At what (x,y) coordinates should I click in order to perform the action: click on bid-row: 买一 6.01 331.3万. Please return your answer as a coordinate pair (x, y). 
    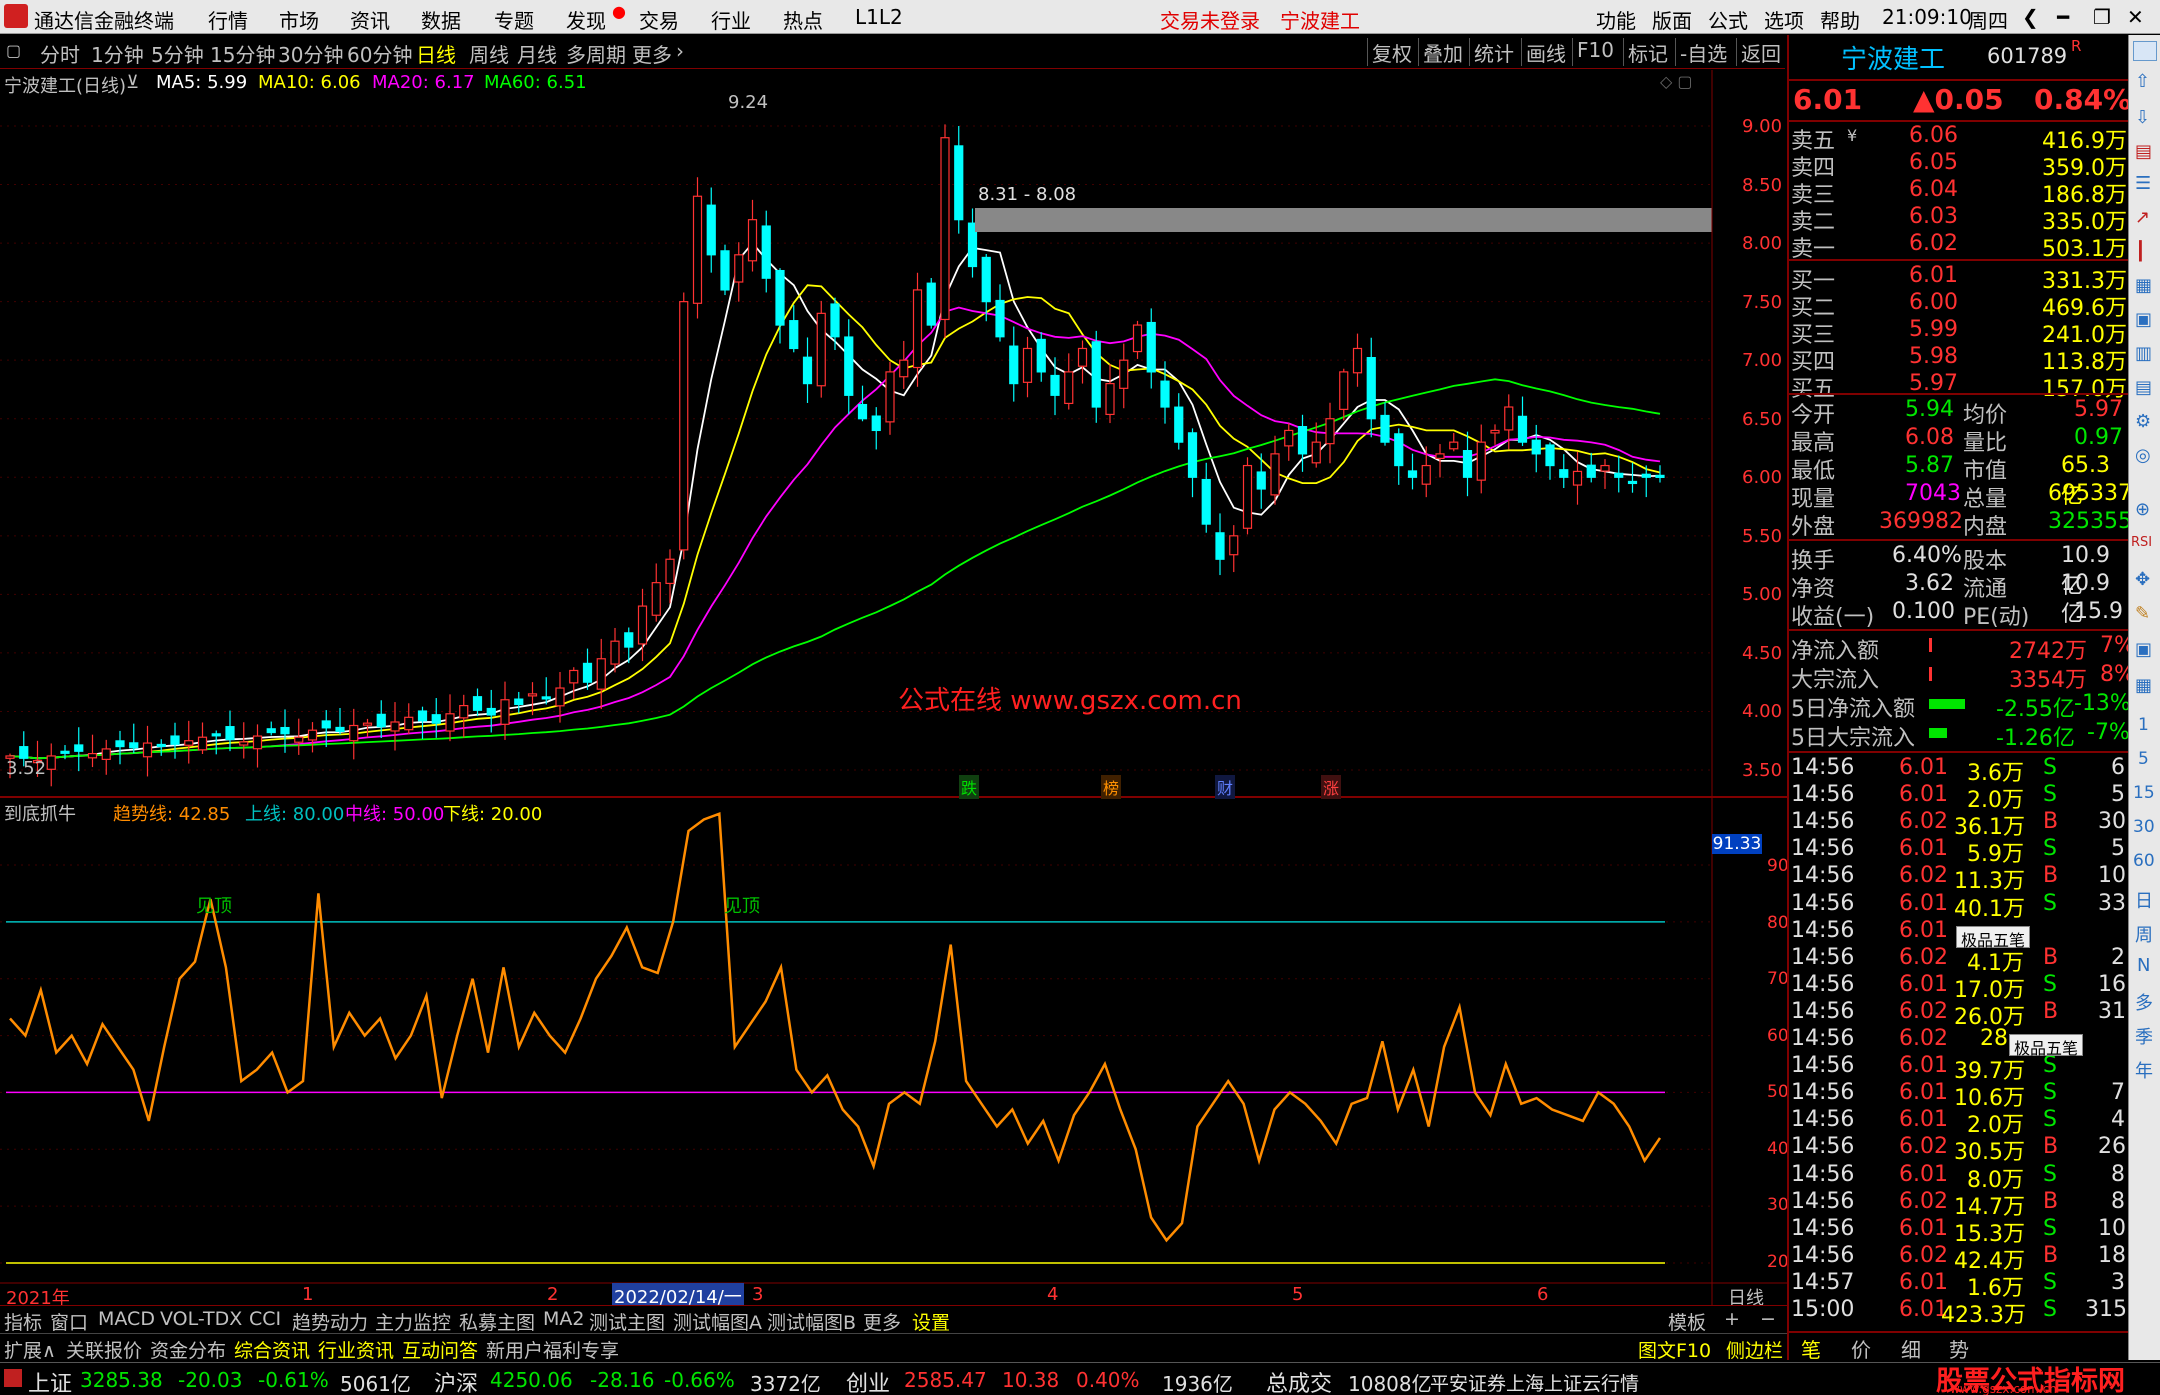
    Looking at the image, I should click on (1959, 278).